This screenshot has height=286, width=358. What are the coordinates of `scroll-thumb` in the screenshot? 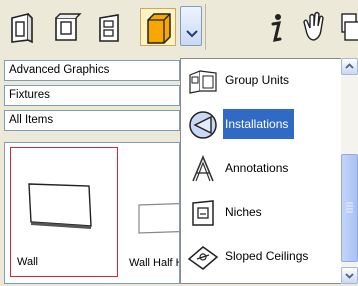 It's located at (349, 208).